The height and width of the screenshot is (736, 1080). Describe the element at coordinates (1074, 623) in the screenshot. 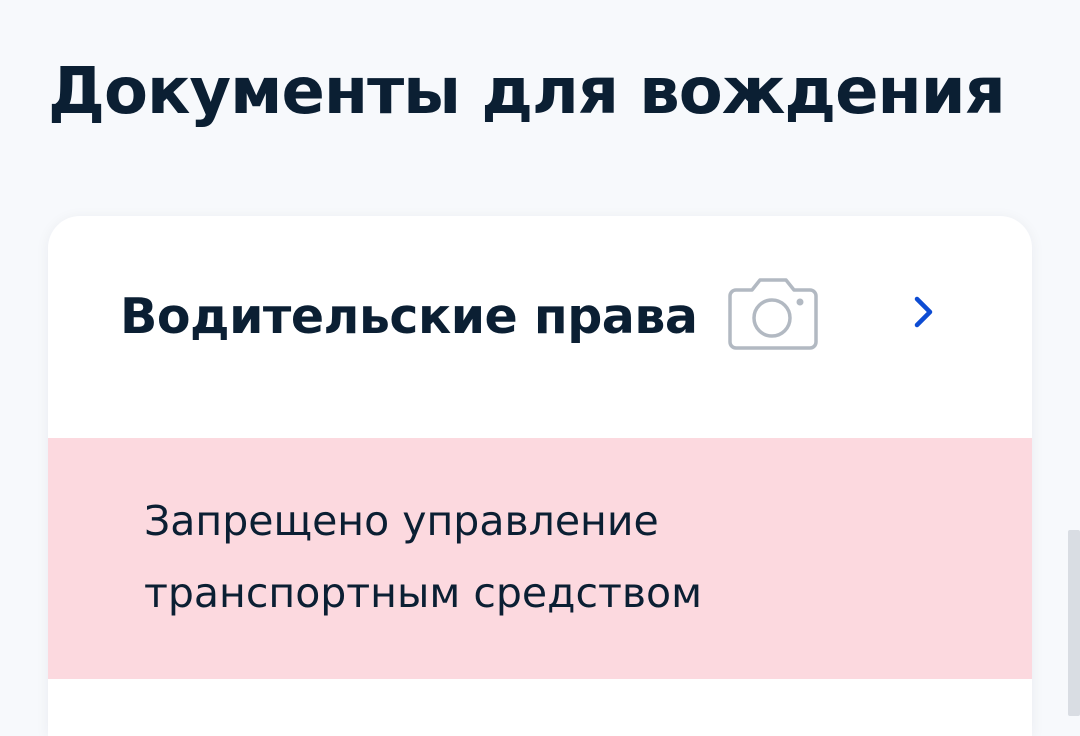

I see `scrollbar-thumb` at that location.